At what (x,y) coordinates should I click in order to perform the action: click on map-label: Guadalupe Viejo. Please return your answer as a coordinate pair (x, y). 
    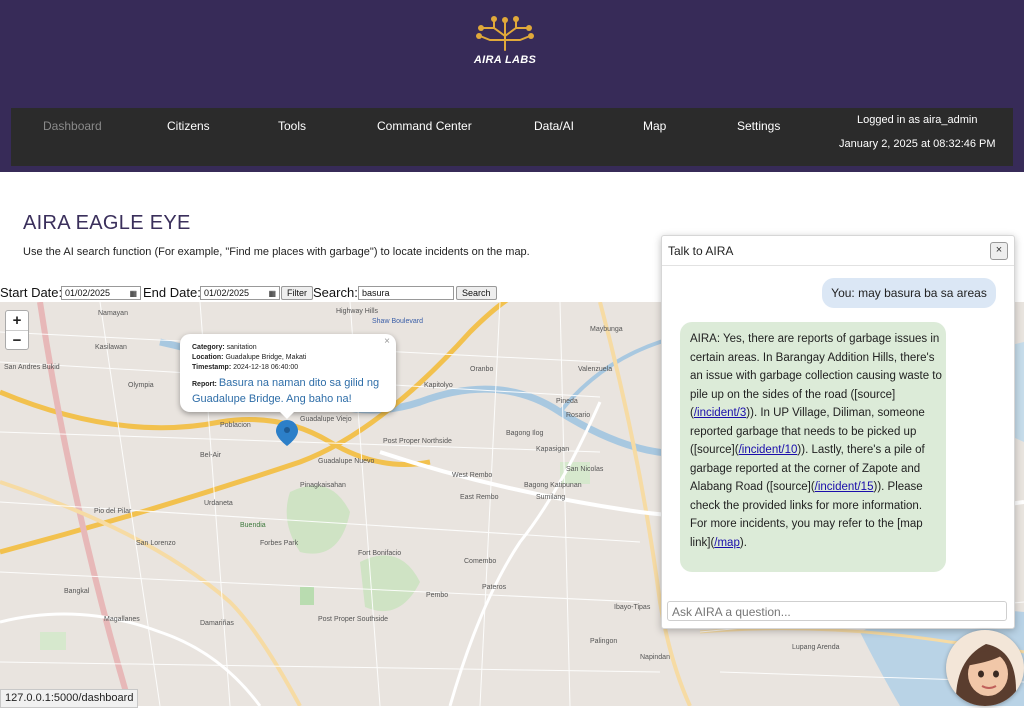
    Looking at the image, I should click on (326, 419).